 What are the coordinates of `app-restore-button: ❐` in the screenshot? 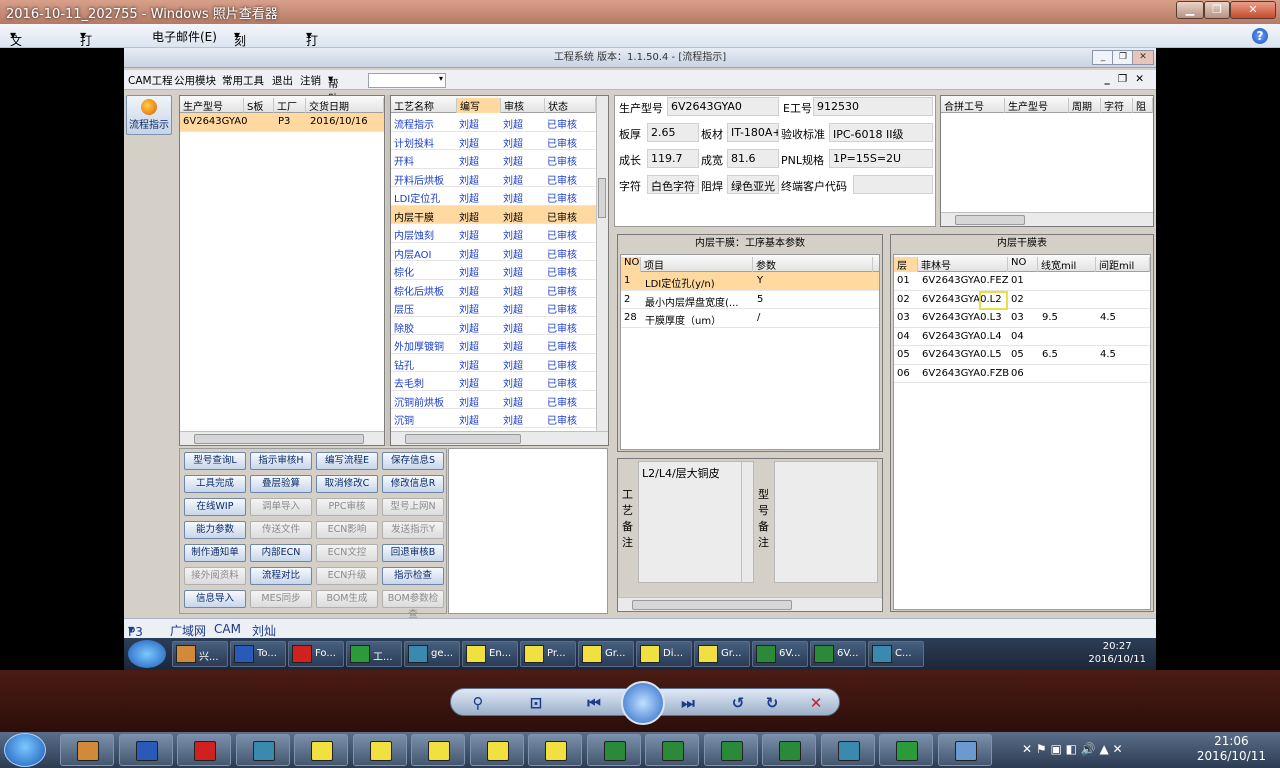 It's located at (1123, 57).